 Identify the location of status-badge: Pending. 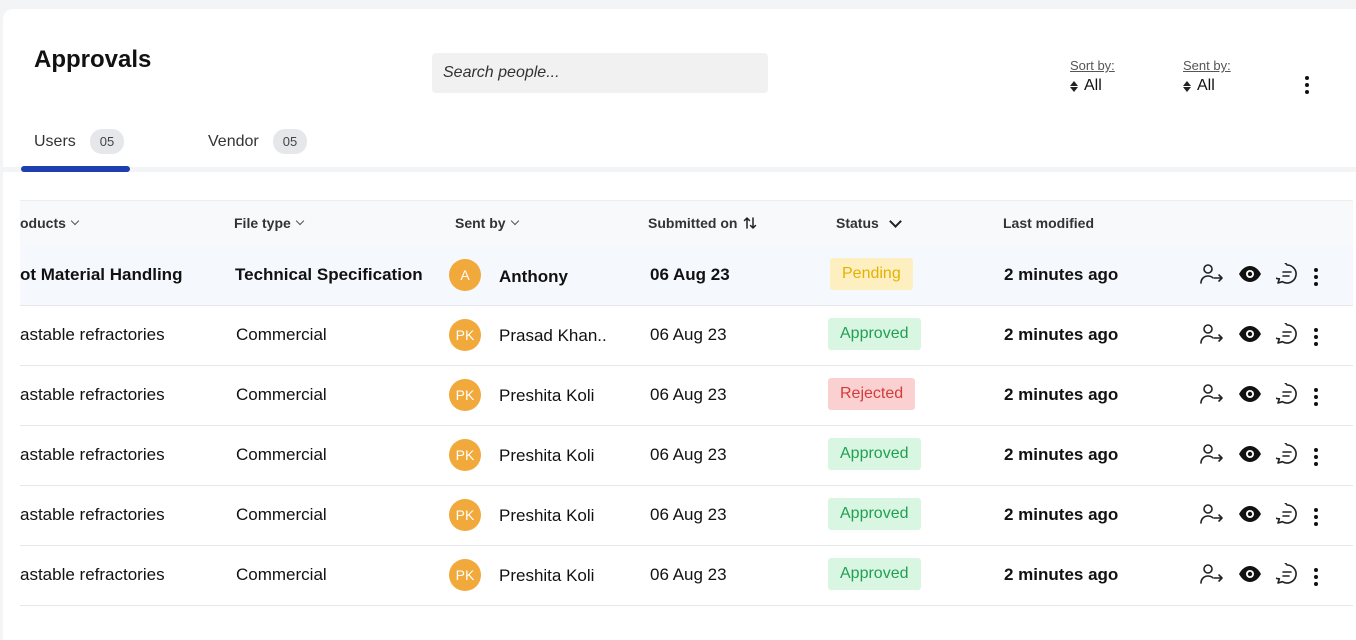
(871, 274).